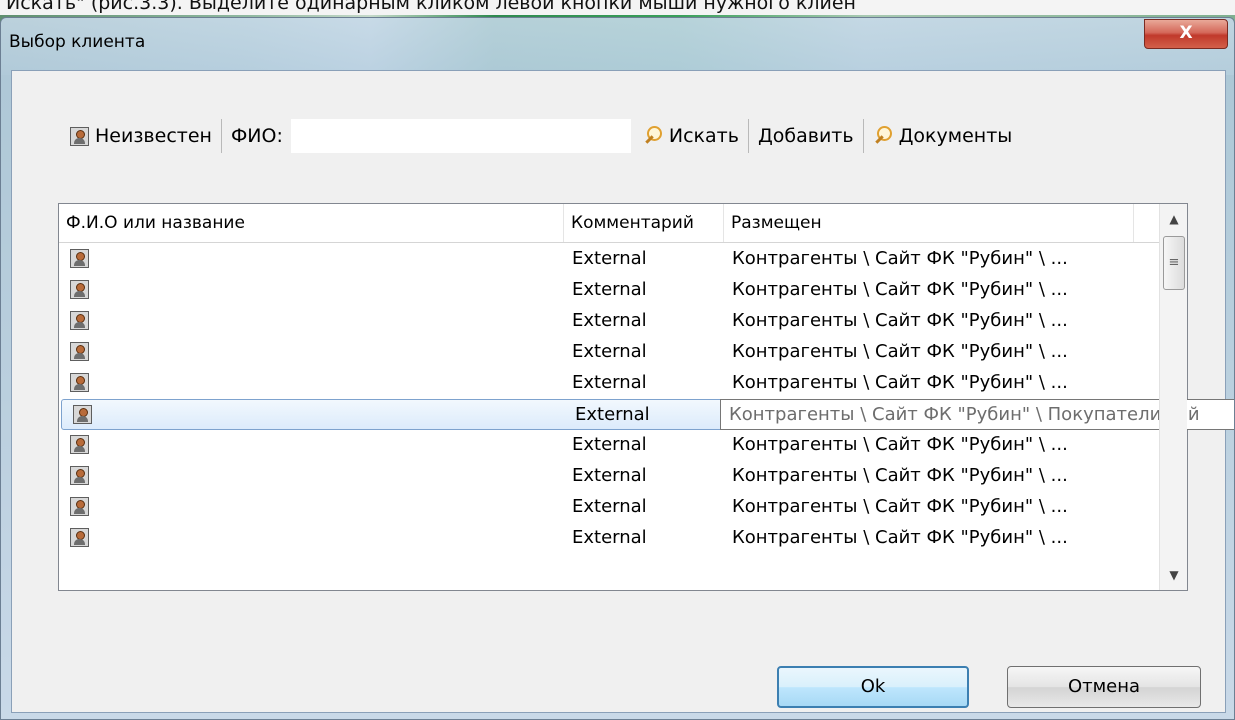  I want to click on ok-label: Ok, so click(873, 686).